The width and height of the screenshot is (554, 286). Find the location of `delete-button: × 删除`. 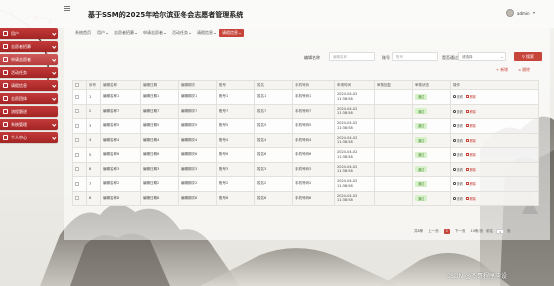

delete-button: × 删除 is located at coordinates (524, 70).